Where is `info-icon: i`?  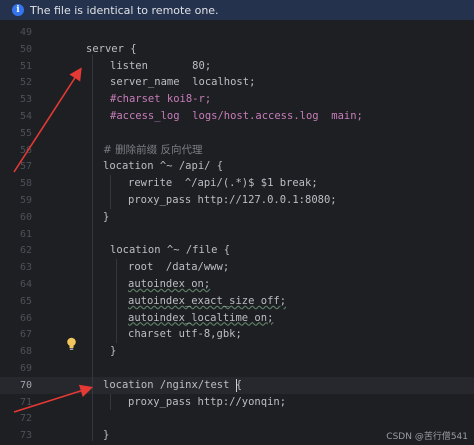 info-icon: i is located at coordinates (18, 10).